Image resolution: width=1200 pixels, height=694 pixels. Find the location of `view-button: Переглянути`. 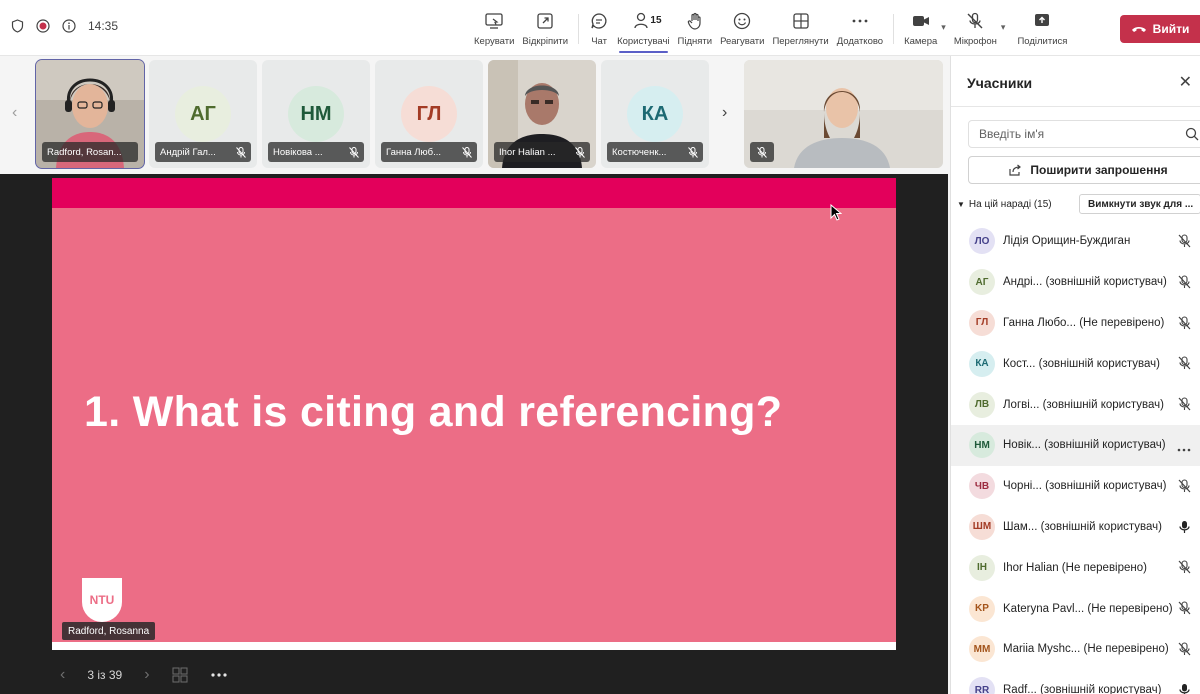

view-button: Переглянути is located at coordinates (800, 30).